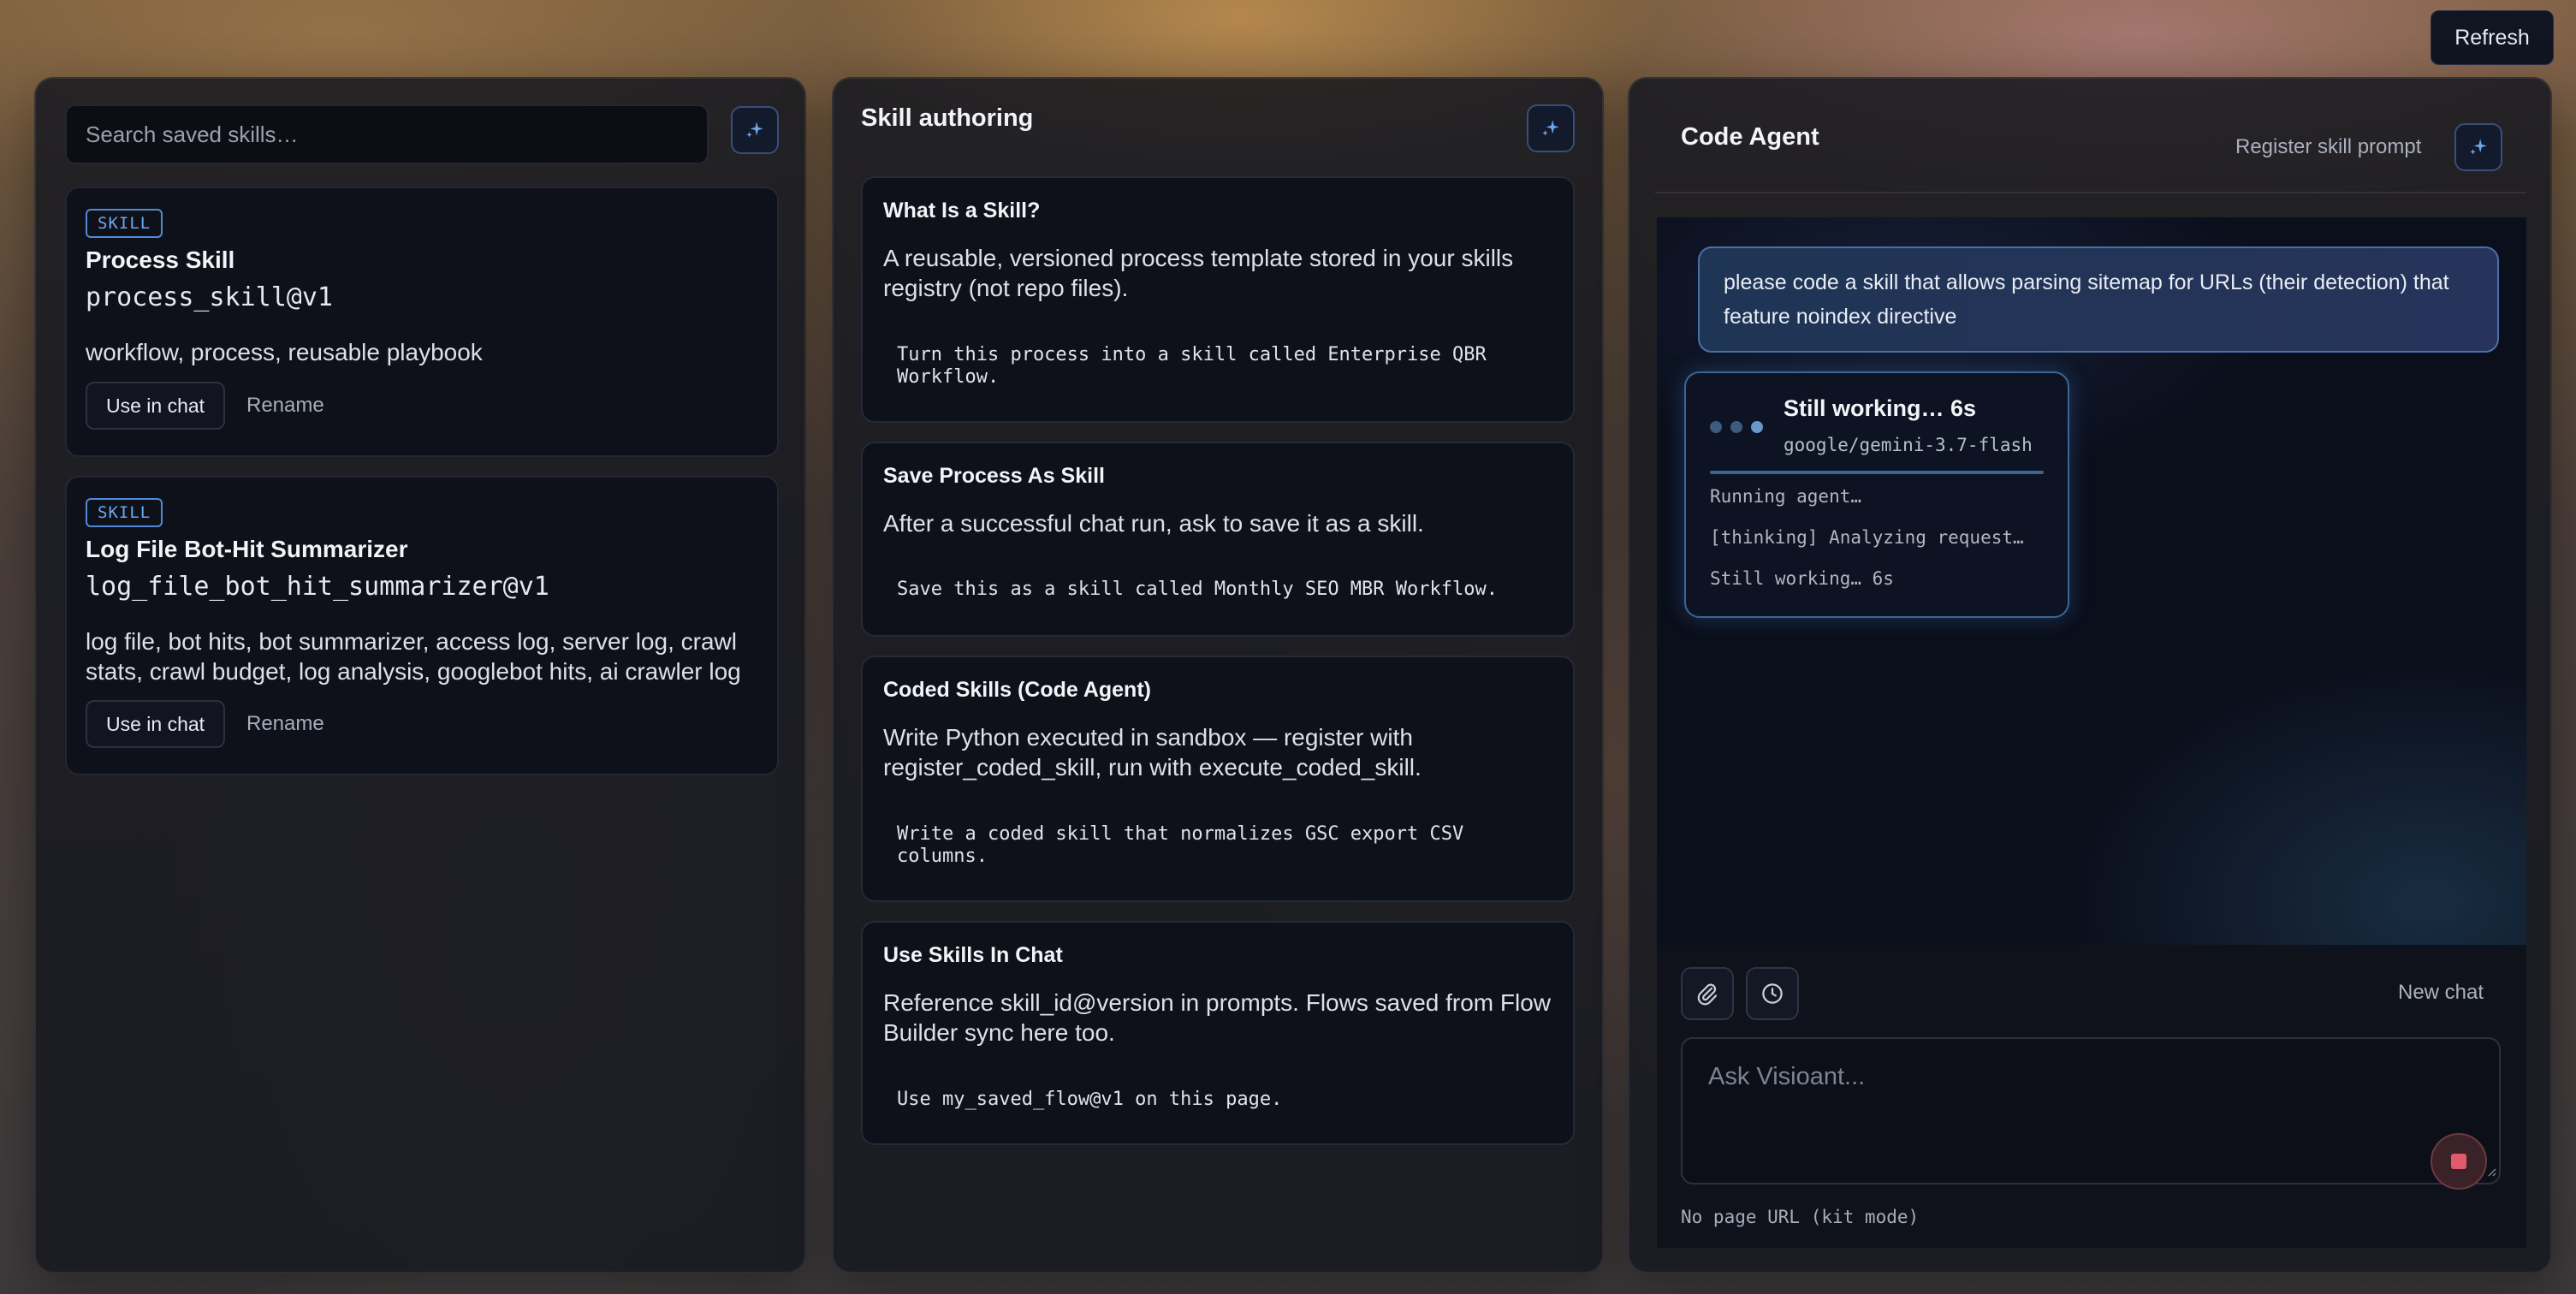  I want to click on attach-button, so click(1707, 993).